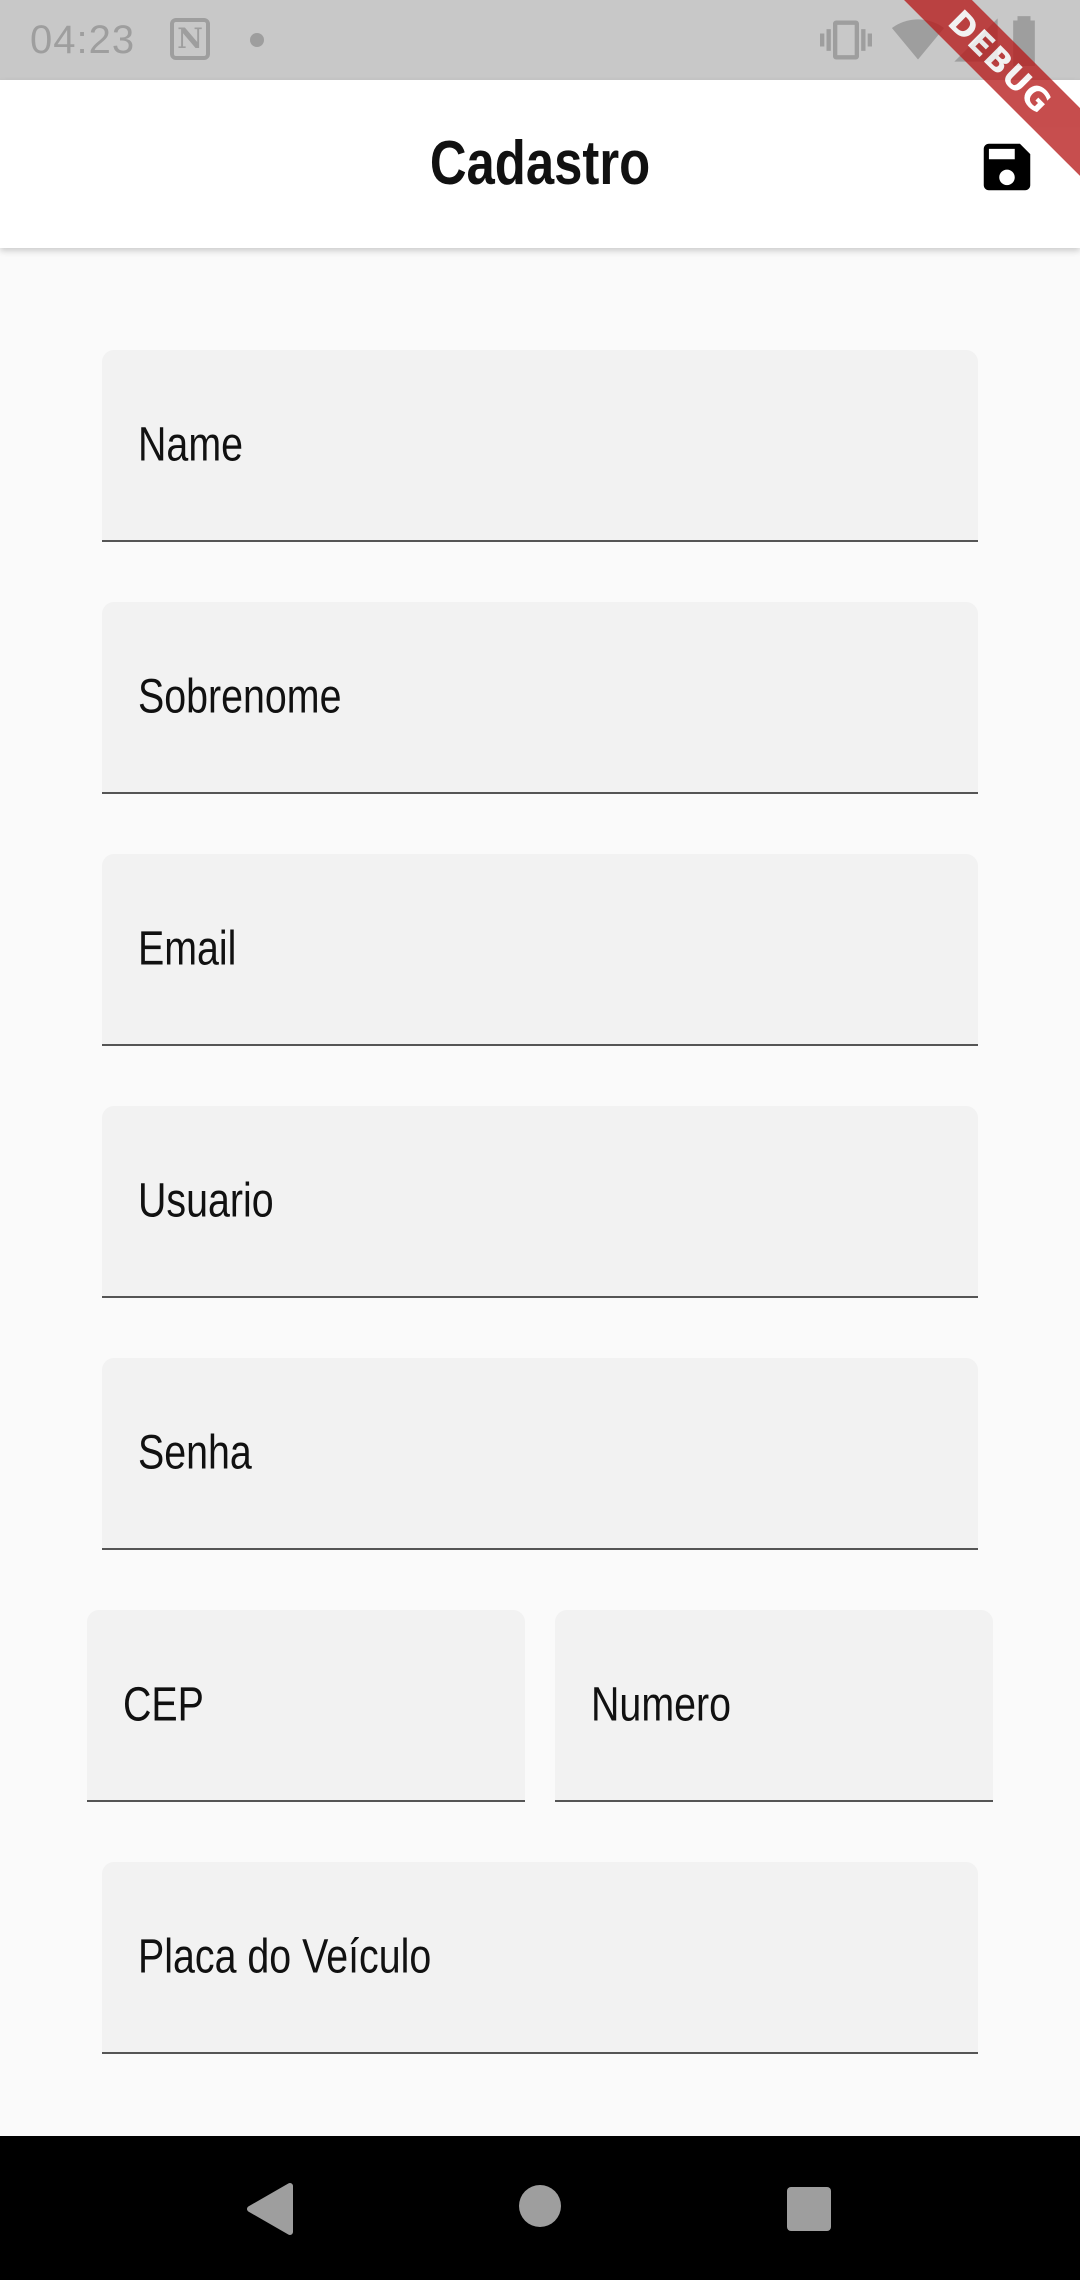 This screenshot has width=1080, height=2280. Describe the element at coordinates (83, 40) in the screenshot. I see `status-time: 04:23` at that location.